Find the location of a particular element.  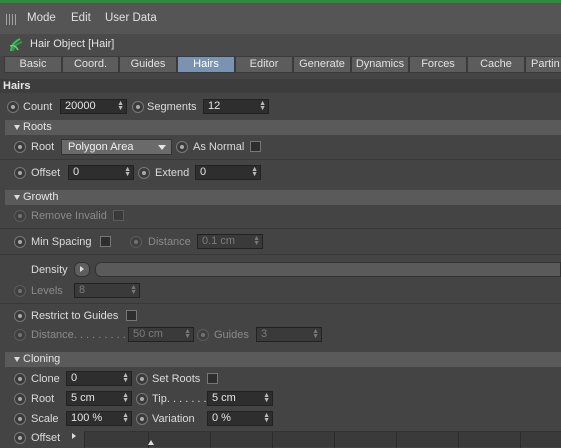

grip-icon is located at coordinates (12, 19).